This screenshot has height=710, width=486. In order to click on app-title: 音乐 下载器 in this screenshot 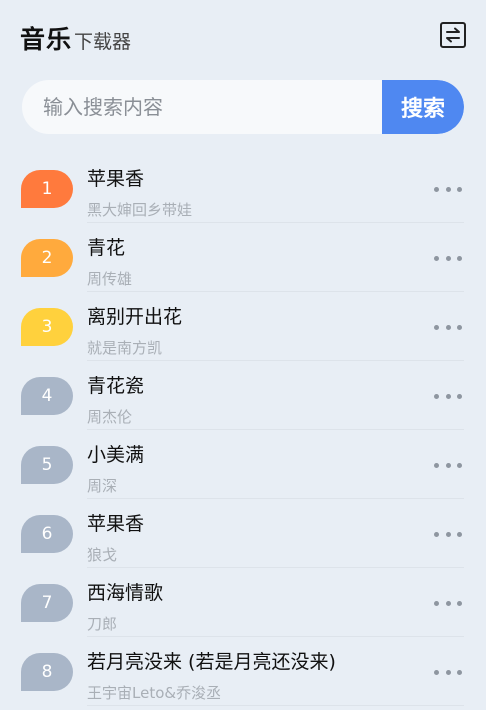, I will do `click(75, 38)`.